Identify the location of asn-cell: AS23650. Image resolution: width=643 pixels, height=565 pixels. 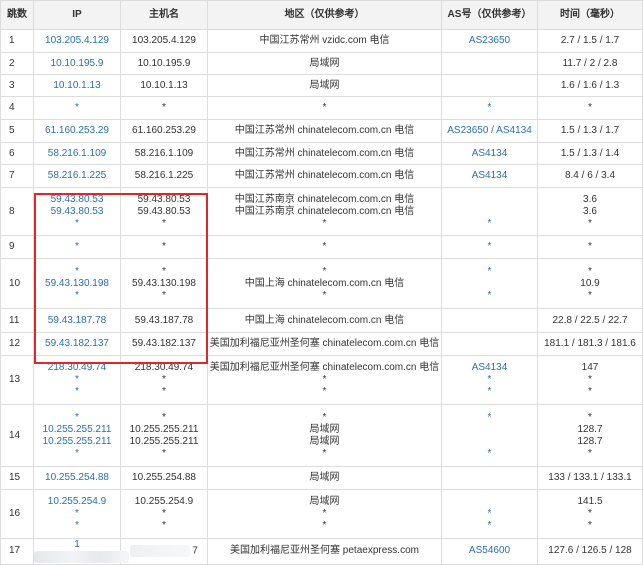
(489, 41).